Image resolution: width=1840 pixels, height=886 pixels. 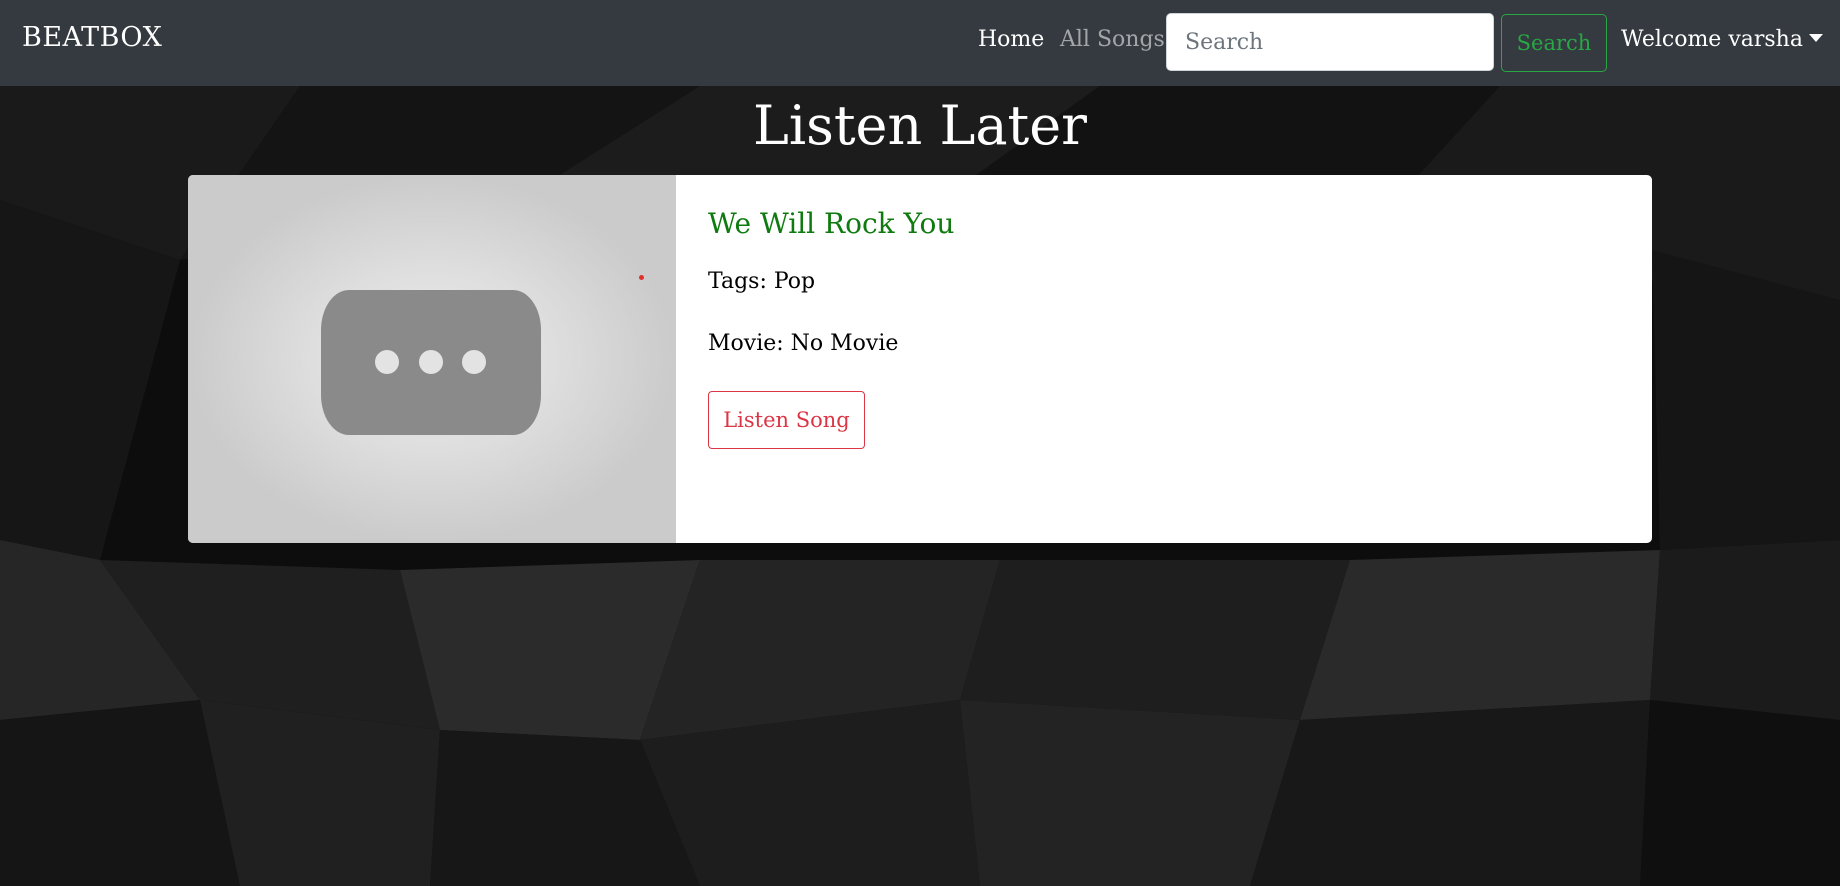 I want to click on nav-link-all-songs: All Songs, so click(x=1112, y=39).